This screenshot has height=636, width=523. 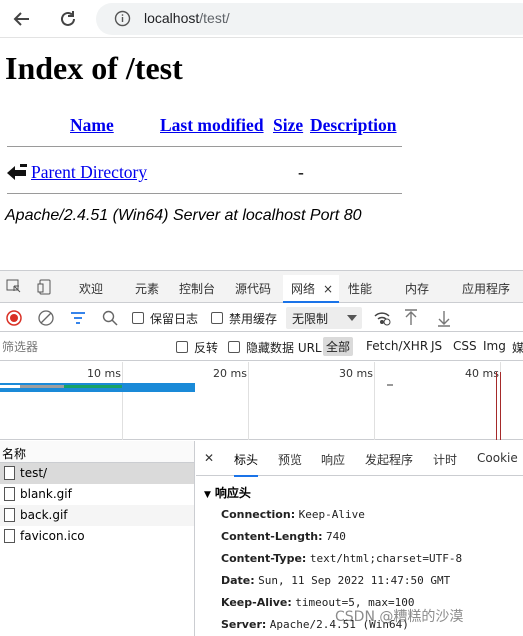 I want to click on export-har-icon, so click(x=444, y=318).